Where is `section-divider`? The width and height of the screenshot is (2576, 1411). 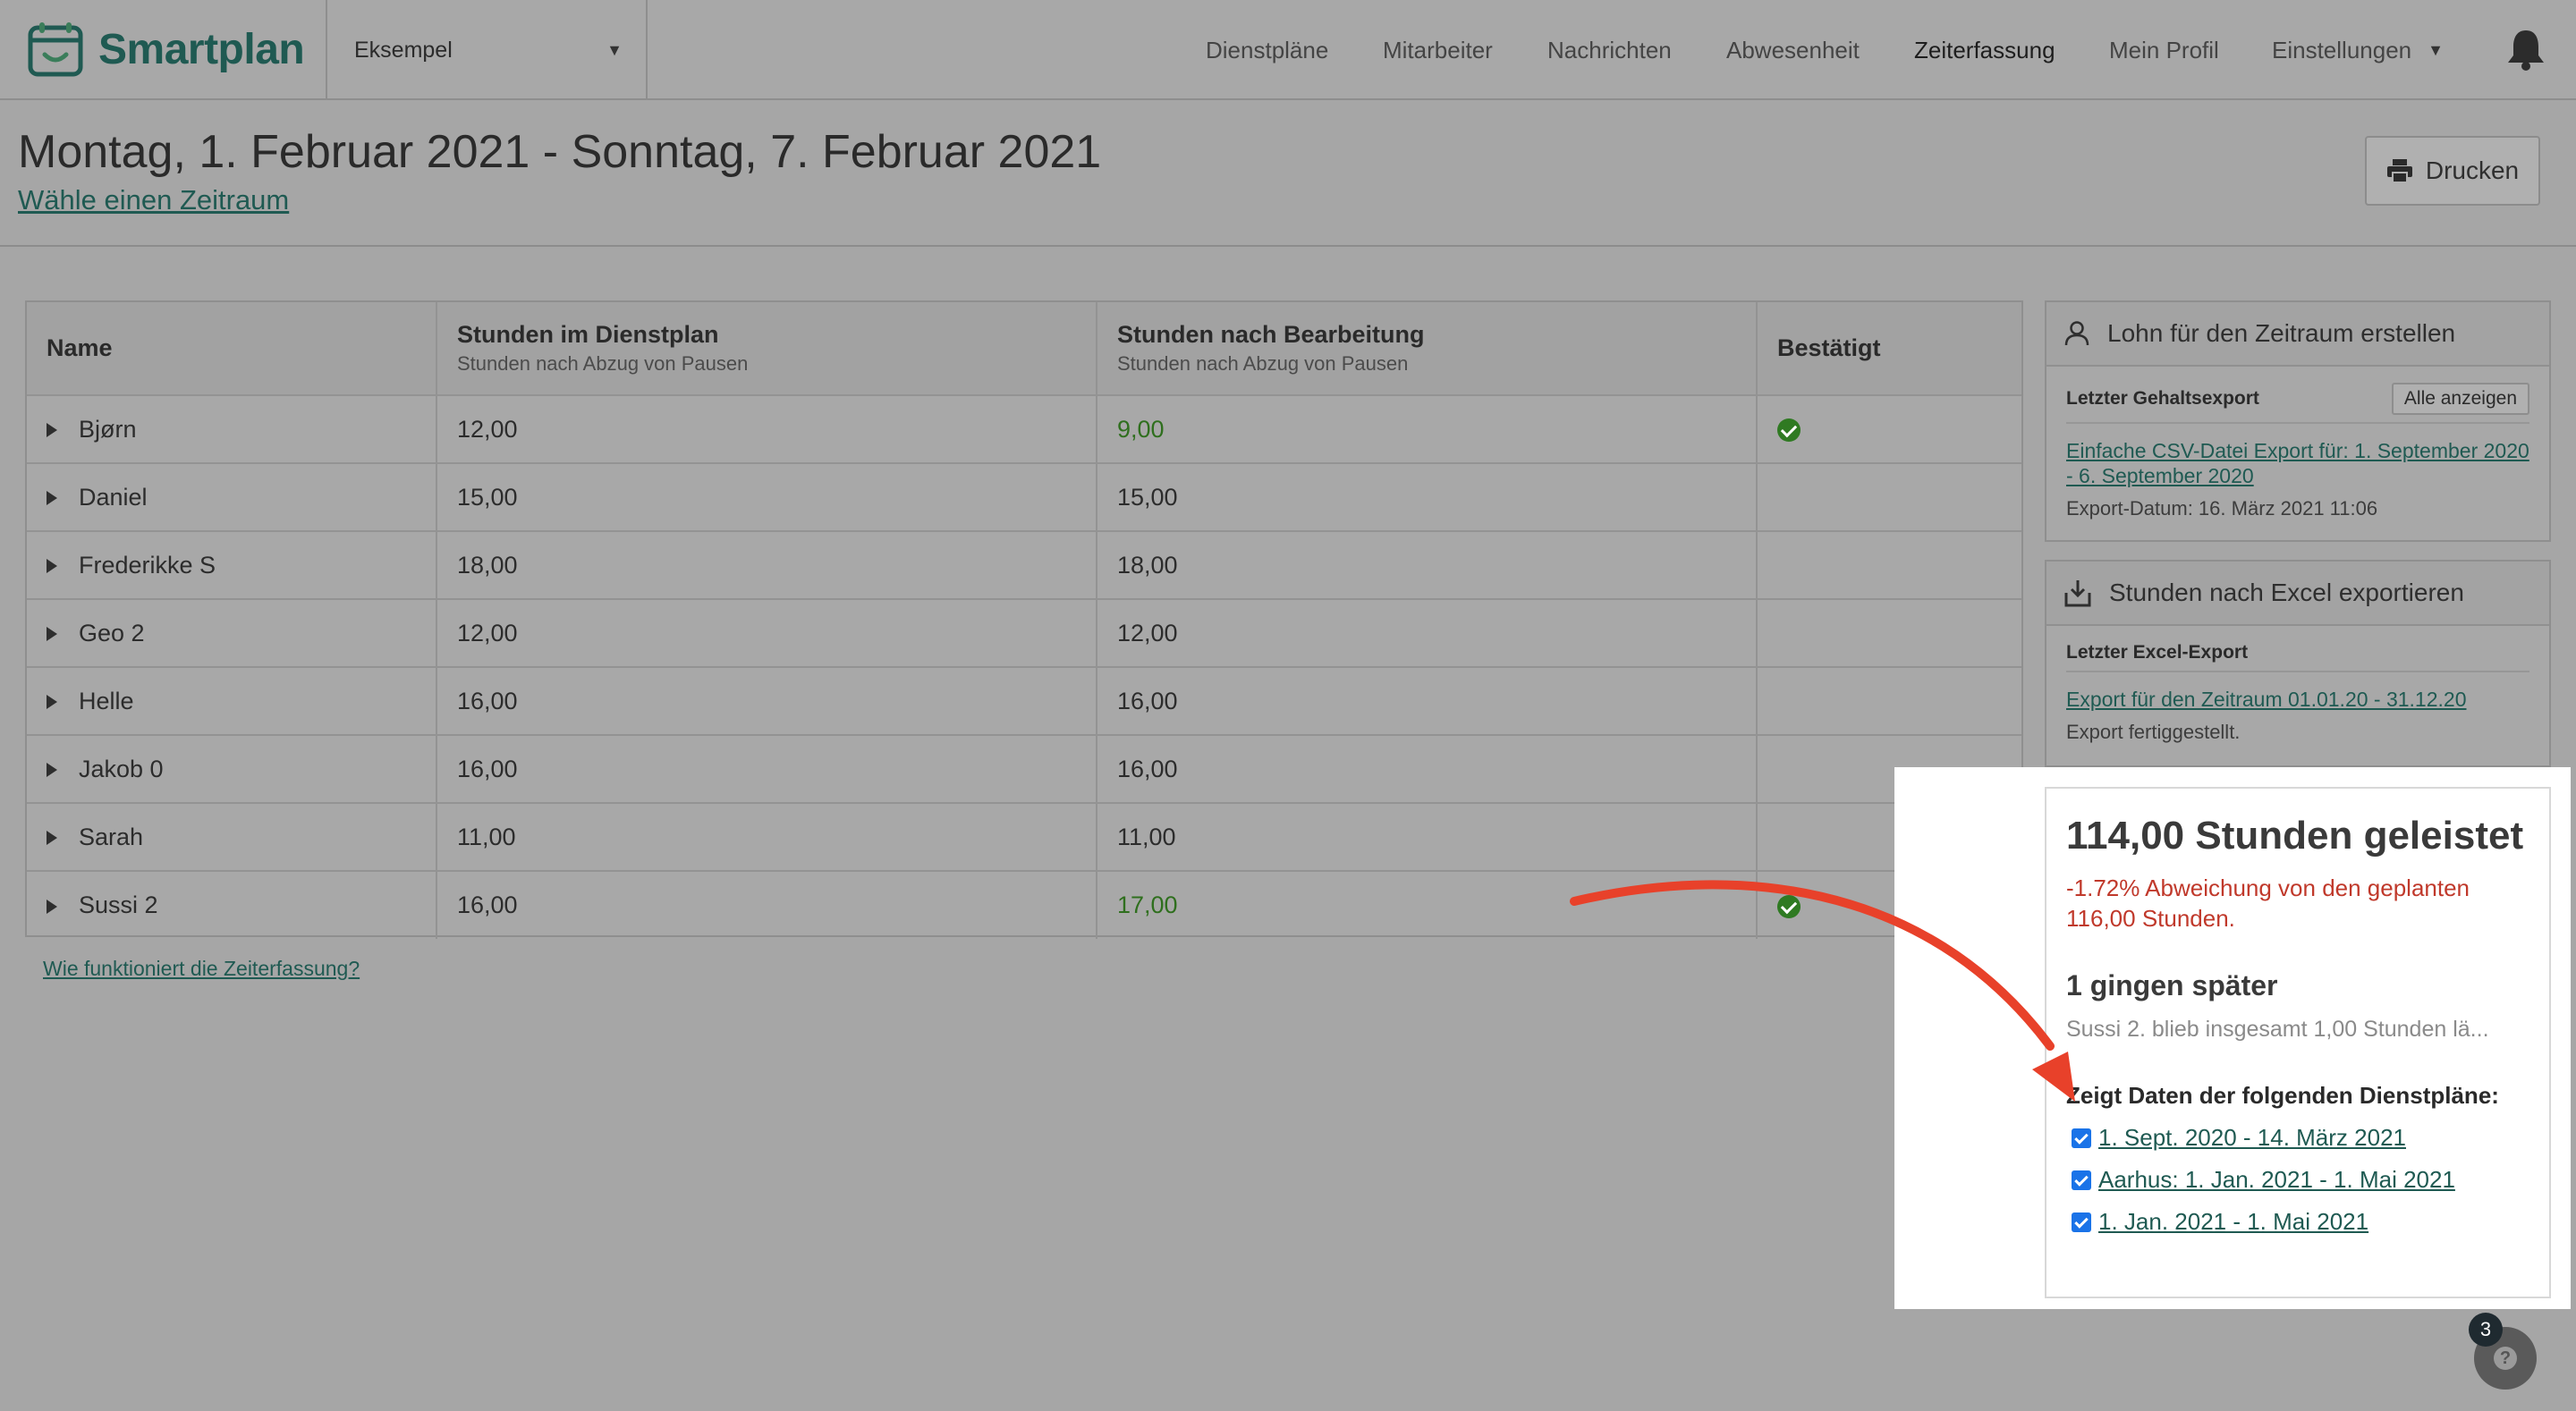 section-divider is located at coordinates (1288, 246).